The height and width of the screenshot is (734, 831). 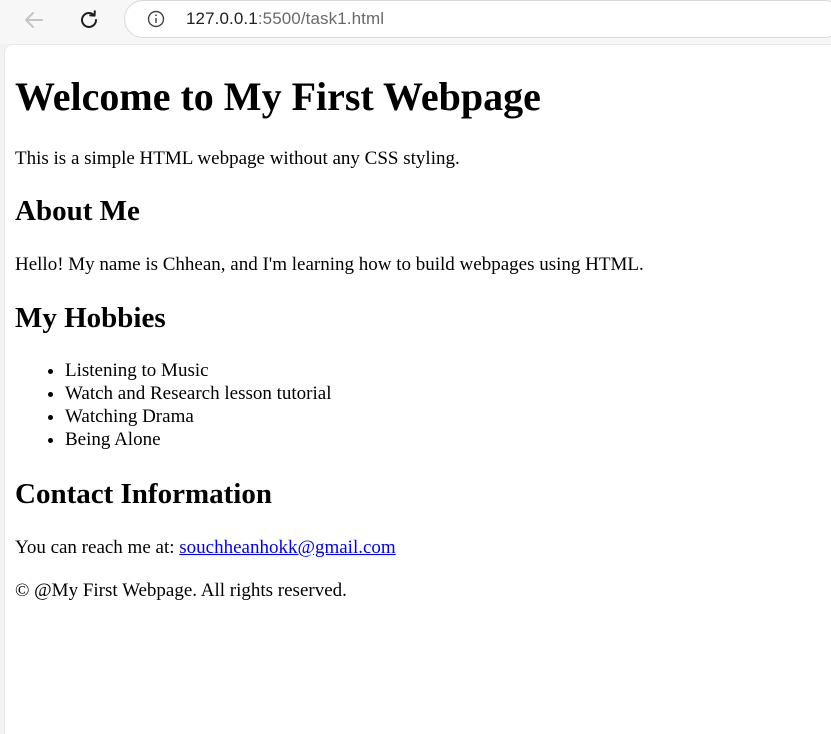 I want to click on contact-prefix: You can reach me at:, so click(x=97, y=547).